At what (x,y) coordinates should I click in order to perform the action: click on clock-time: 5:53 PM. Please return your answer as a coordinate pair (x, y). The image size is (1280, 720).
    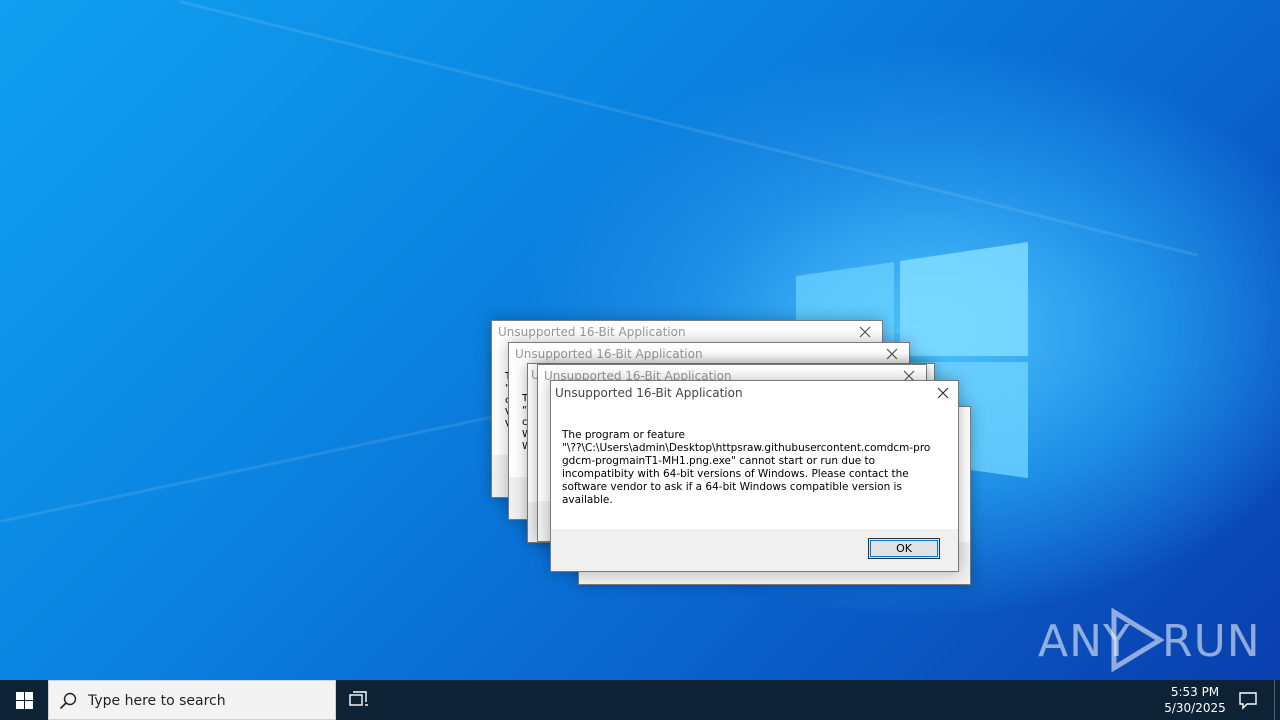
    Looking at the image, I should click on (1195, 692).